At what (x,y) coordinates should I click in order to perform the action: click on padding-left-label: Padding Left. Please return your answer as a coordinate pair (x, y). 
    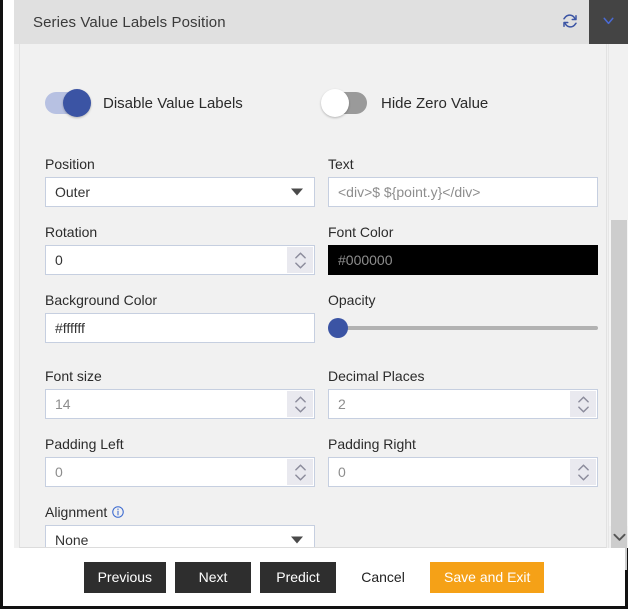
    Looking at the image, I should click on (84, 444).